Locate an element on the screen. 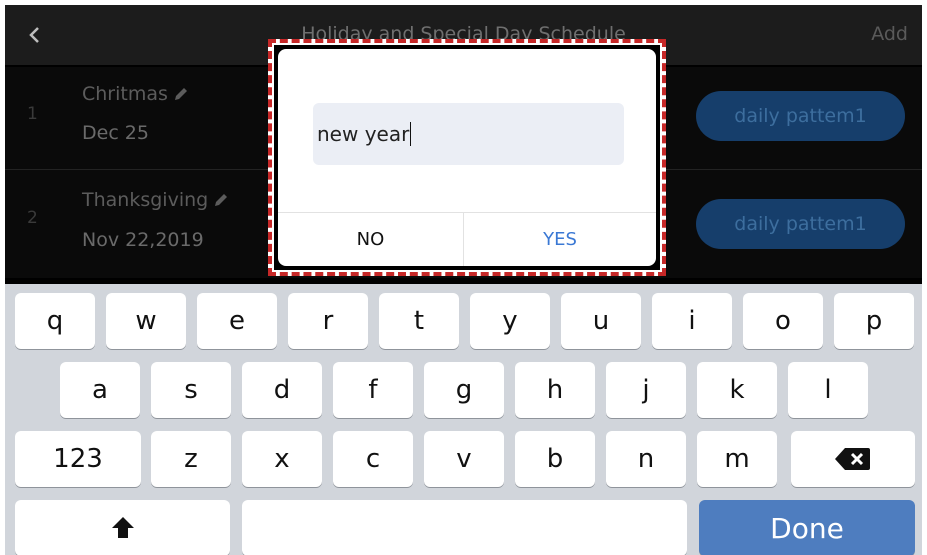 The height and width of the screenshot is (555, 927). key-m: m is located at coordinates (737, 459).